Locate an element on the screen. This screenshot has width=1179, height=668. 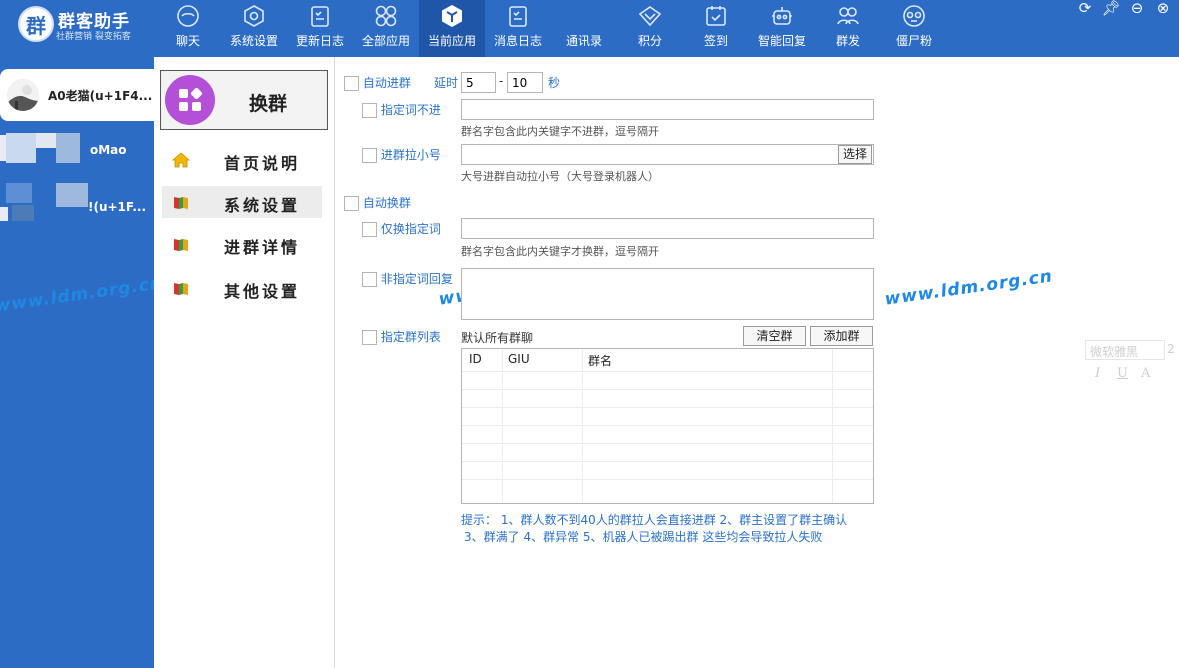
non-keyword-reply-textarea is located at coordinates (667, 294).